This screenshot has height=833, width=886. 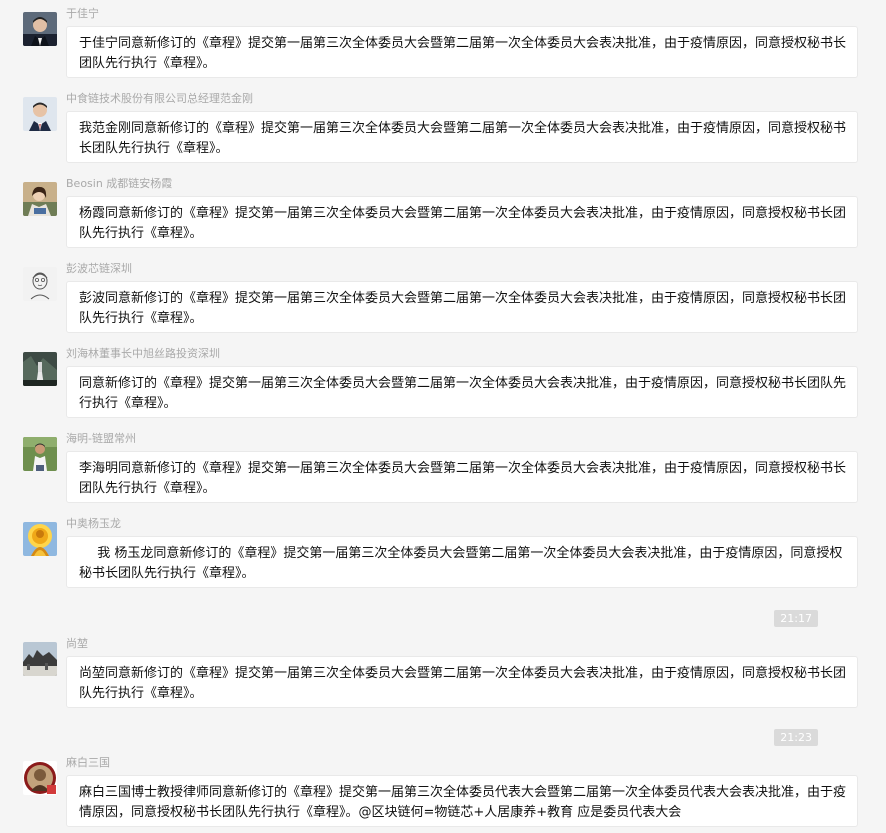 I want to click on avatar-shangkun-icon, so click(x=40, y=659).